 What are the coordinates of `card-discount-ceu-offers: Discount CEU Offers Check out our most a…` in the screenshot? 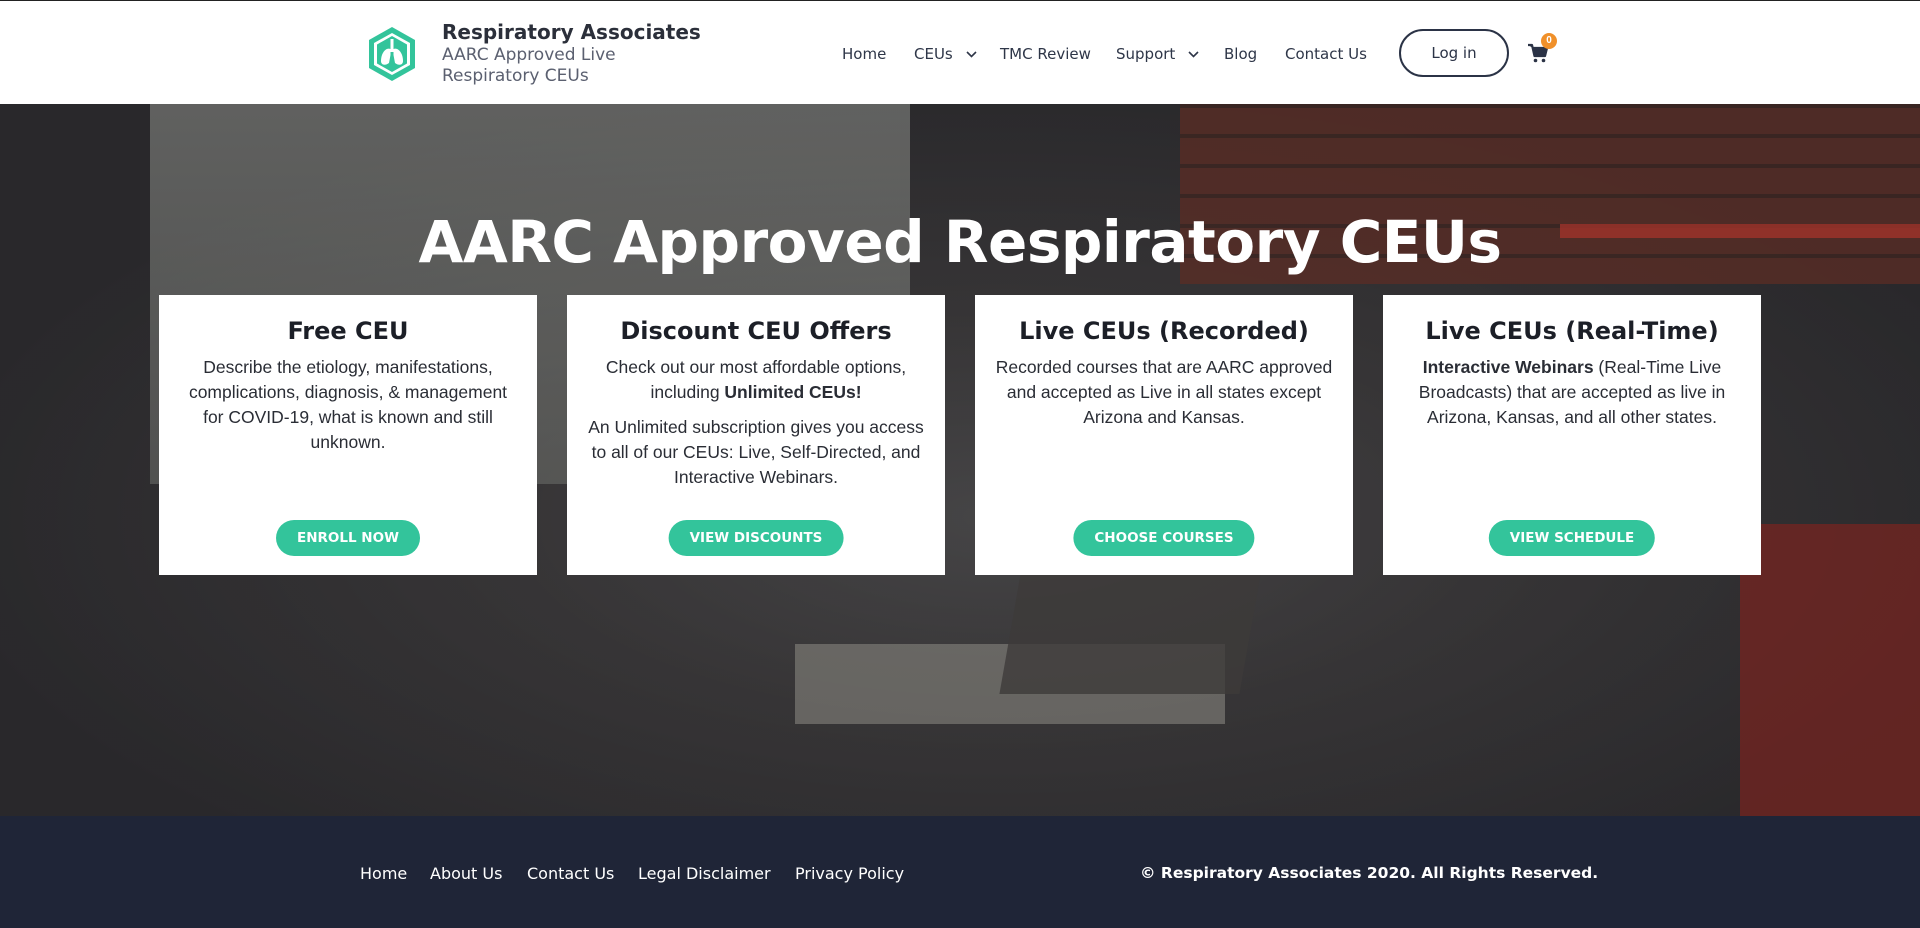 It's located at (756, 435).